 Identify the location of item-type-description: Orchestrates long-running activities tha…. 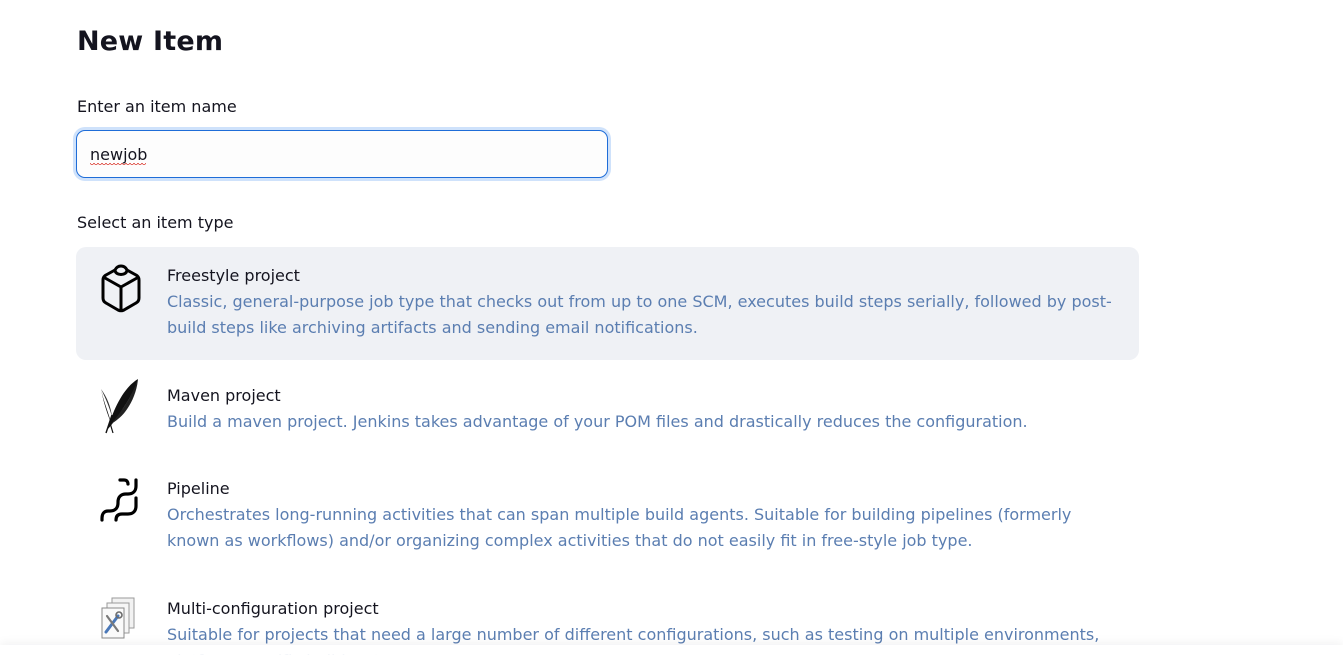
(619, 527).